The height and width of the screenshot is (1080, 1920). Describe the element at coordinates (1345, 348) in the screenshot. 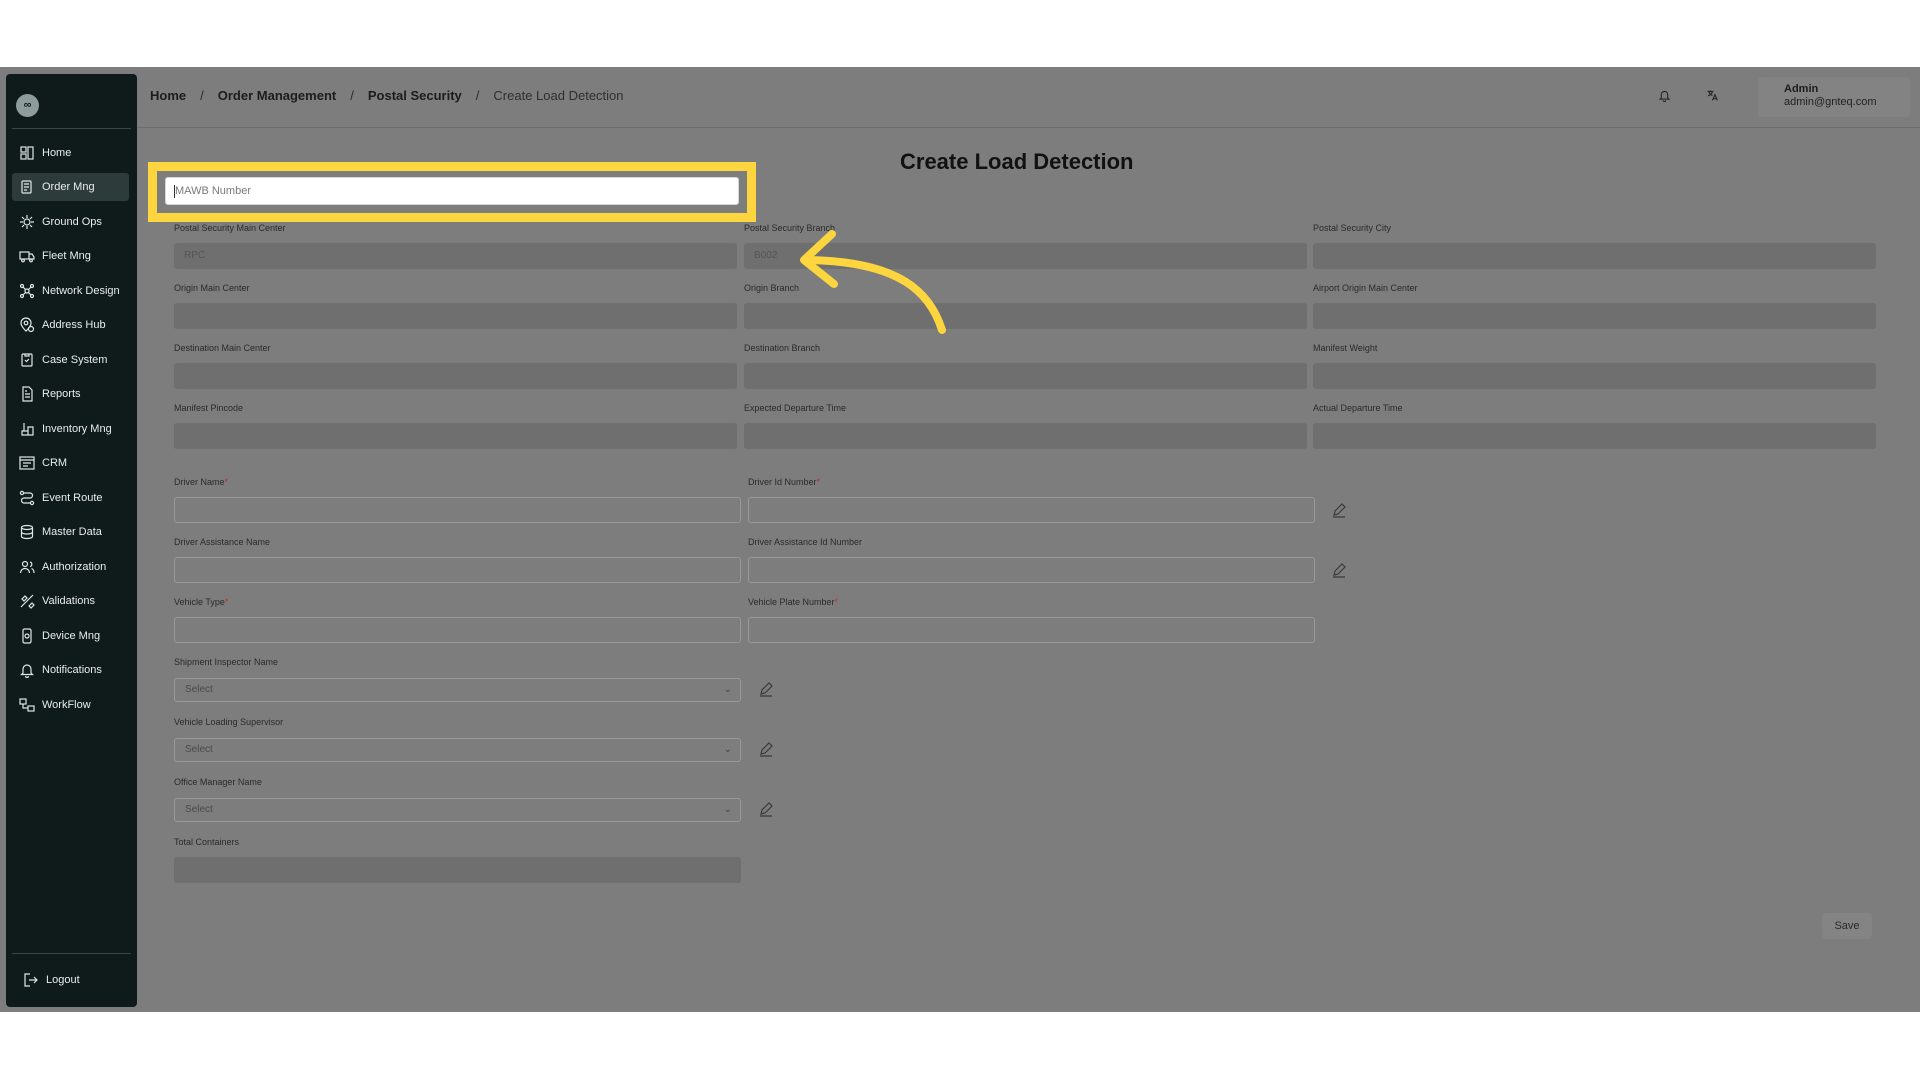

I see `manifest-weight-label: Manifest Weight` at that location.